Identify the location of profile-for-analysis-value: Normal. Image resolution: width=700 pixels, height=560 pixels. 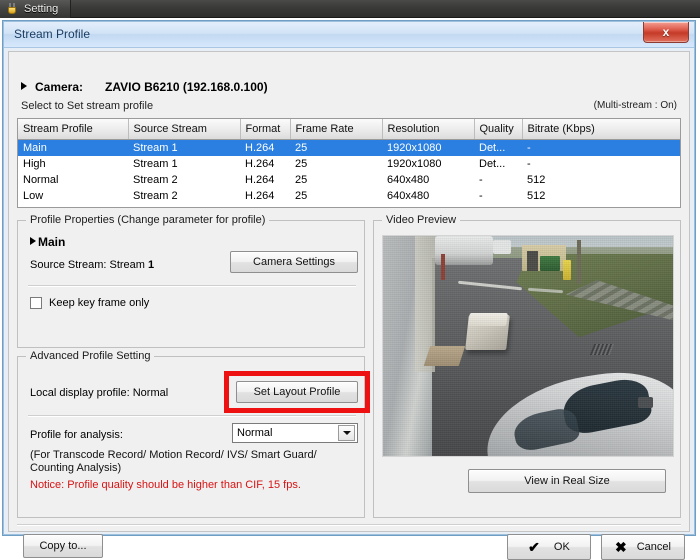
(255, 433).